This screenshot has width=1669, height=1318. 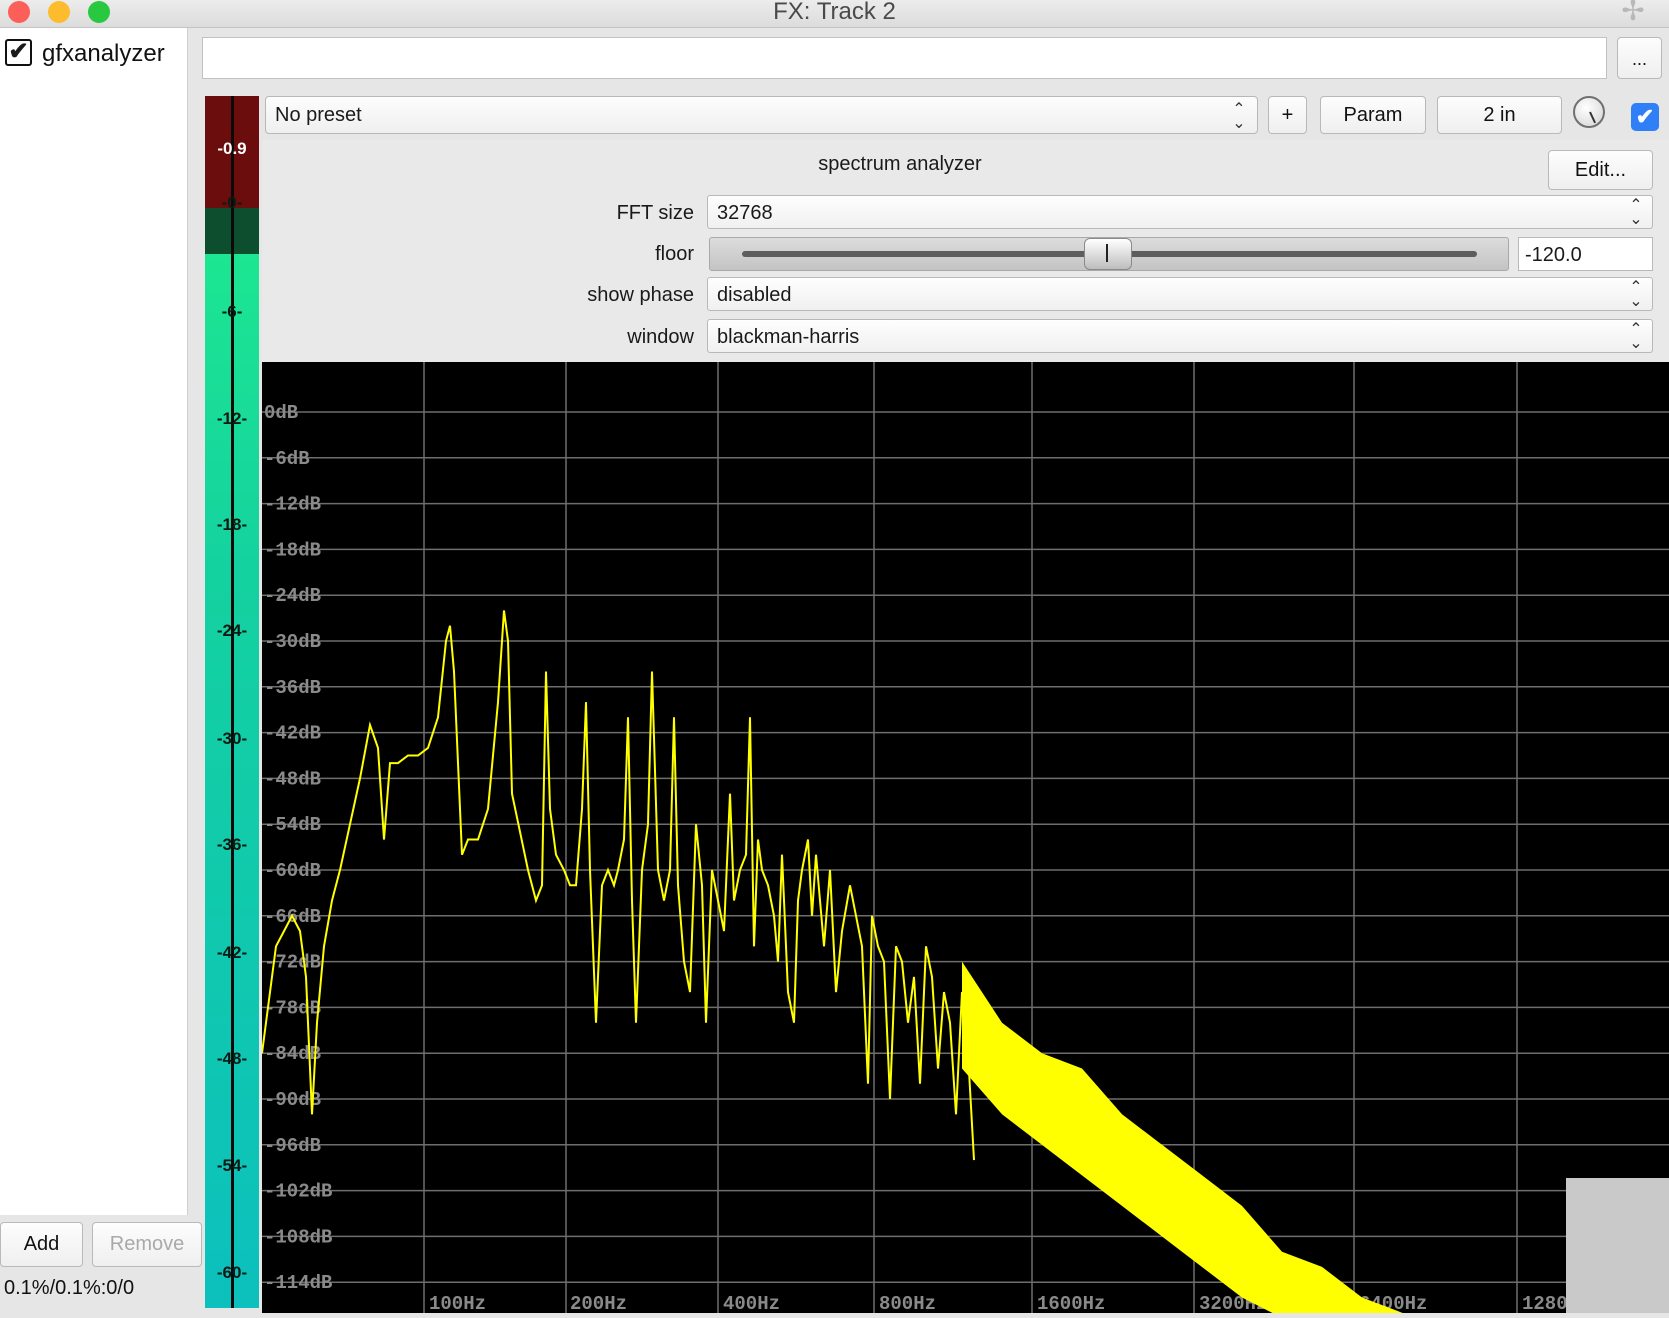 What do you see at coordinates (1645, 117) in the screenshot?
I see `fx-bypass-checkbox: ✔` at bounding box center [1645, 117].